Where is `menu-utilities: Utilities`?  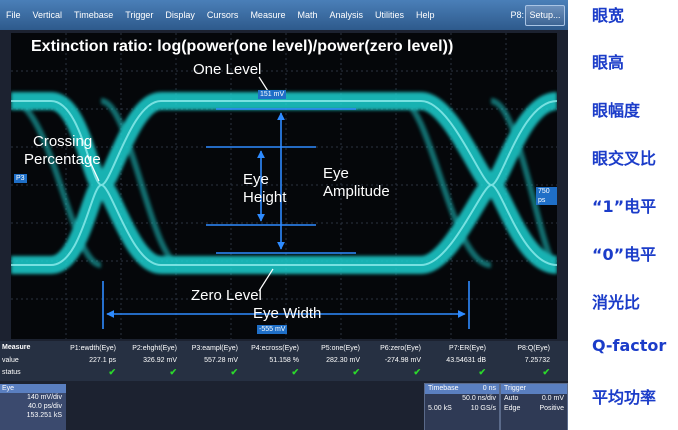
menu-utilities: Utilities is located at coordinates (389, 15).